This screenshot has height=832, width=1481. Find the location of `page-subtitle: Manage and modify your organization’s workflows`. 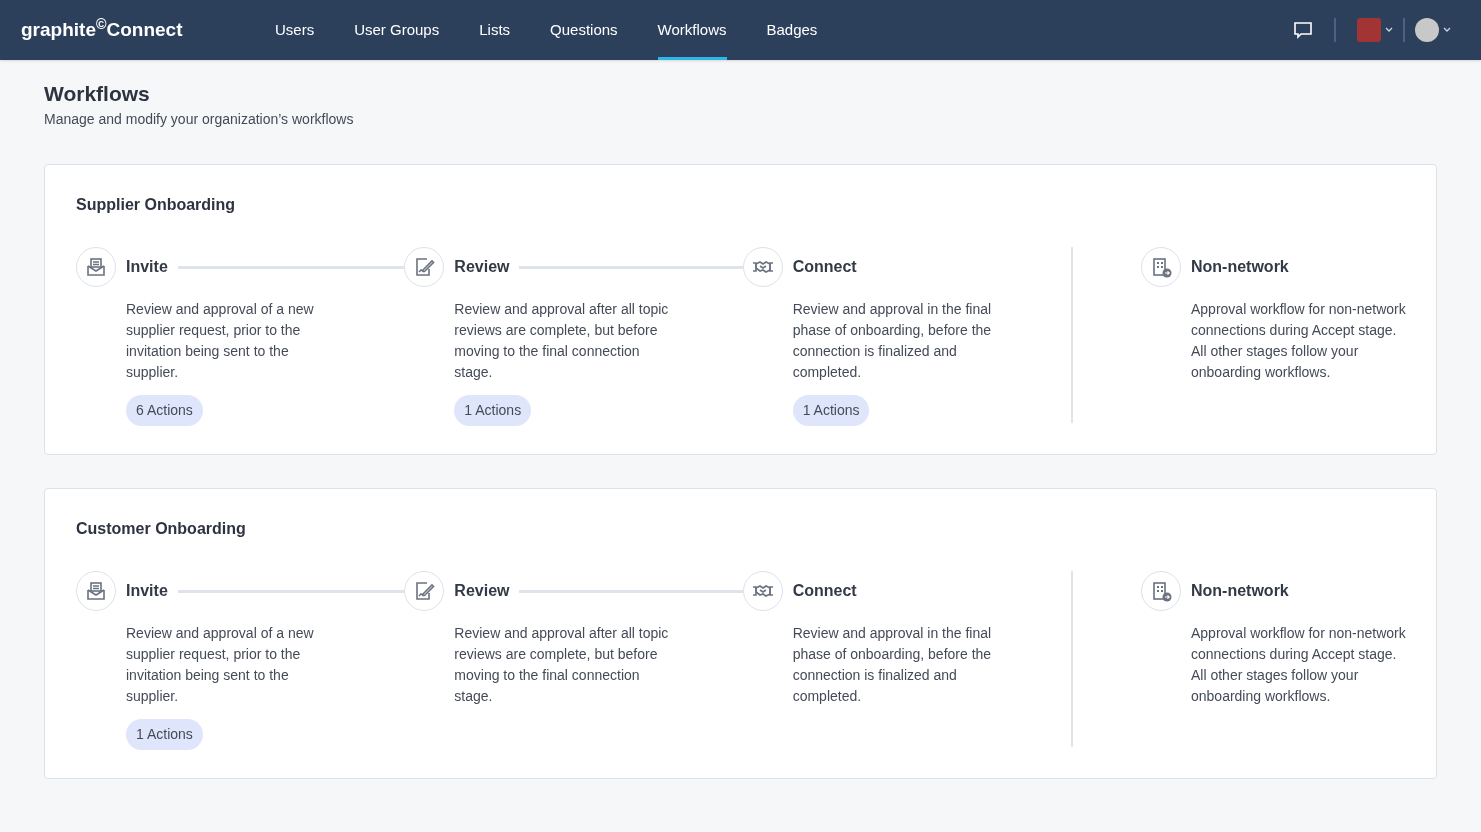

page-subtitle: Manage and modify your organization’s workflows is located at coordinates (199, 119).